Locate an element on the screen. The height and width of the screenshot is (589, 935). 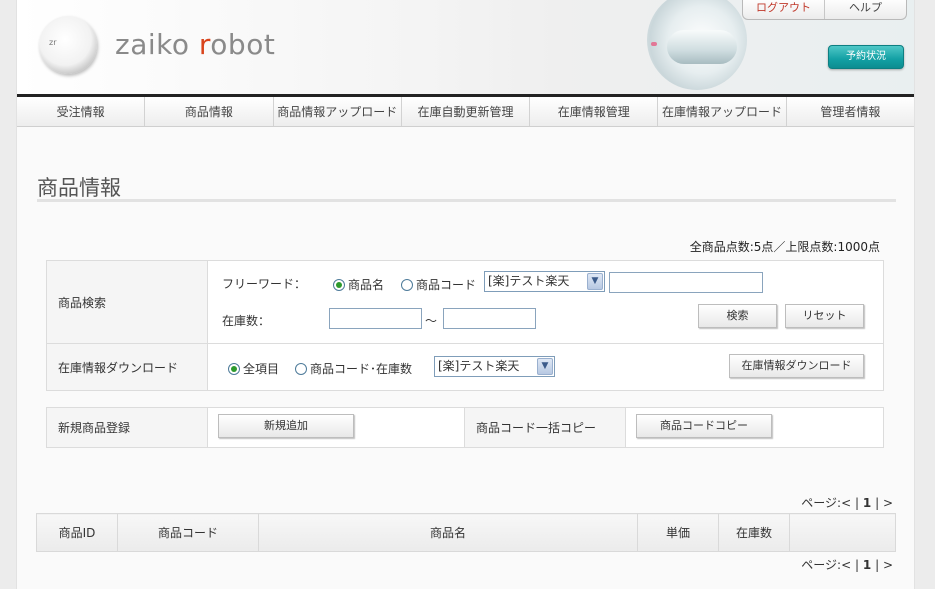
column-header-actions is located at coordinates (842, 532).